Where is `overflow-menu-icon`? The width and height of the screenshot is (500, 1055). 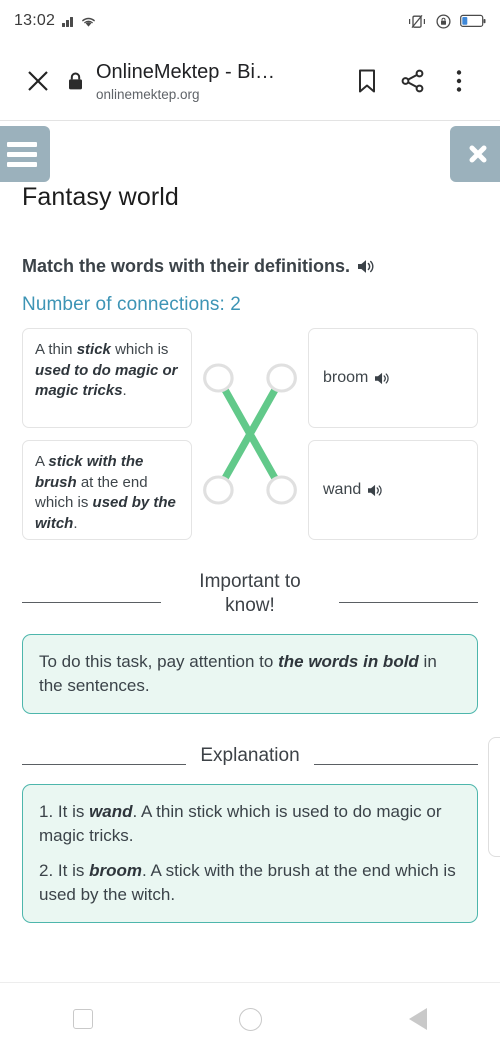 overflow-menu-icon is located at coordinates (459, 81).